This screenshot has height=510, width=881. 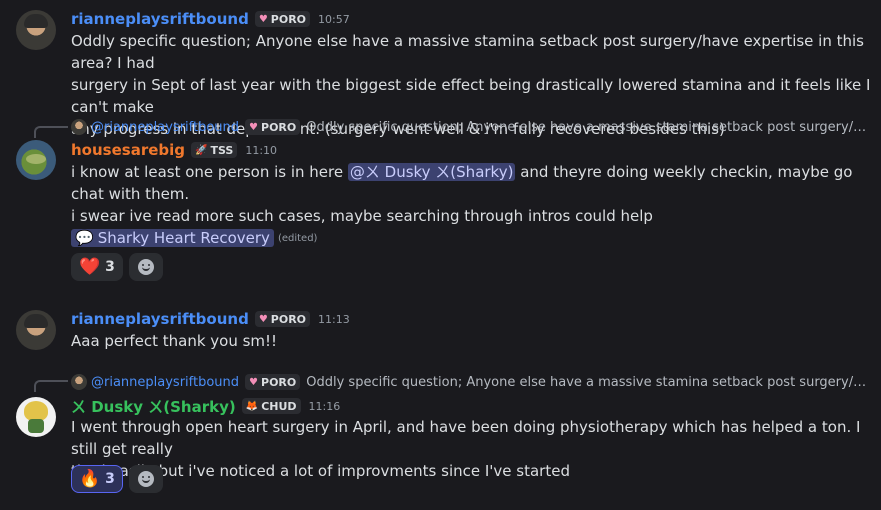 I want to click on message-header: rianneplaysriftbound ♥ PORO 11:13, so click(x=210, y=319).